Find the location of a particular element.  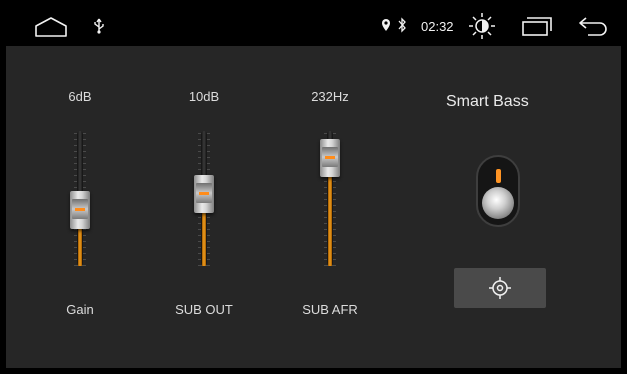

sub-out-value-label: 10dB is located at coordinates (204, 96).